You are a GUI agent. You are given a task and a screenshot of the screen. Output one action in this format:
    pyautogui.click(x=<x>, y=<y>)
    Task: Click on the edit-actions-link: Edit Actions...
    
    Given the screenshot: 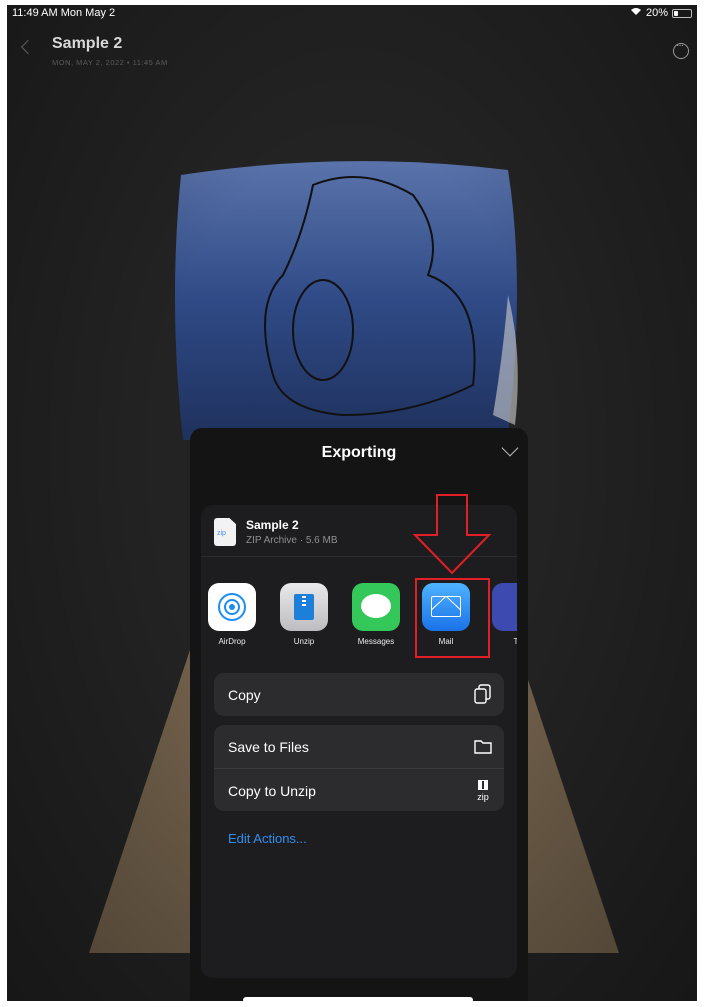 What is the action you would take?
    pyautogui.click(x=267, y=838)
    